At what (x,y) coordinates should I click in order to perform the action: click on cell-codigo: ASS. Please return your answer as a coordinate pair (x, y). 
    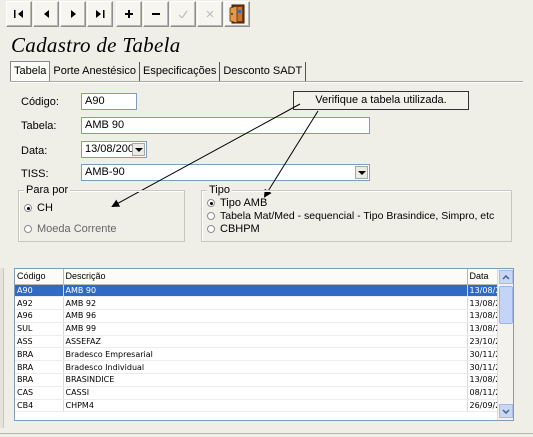
    Looking at the image, I should click on (39, 342).